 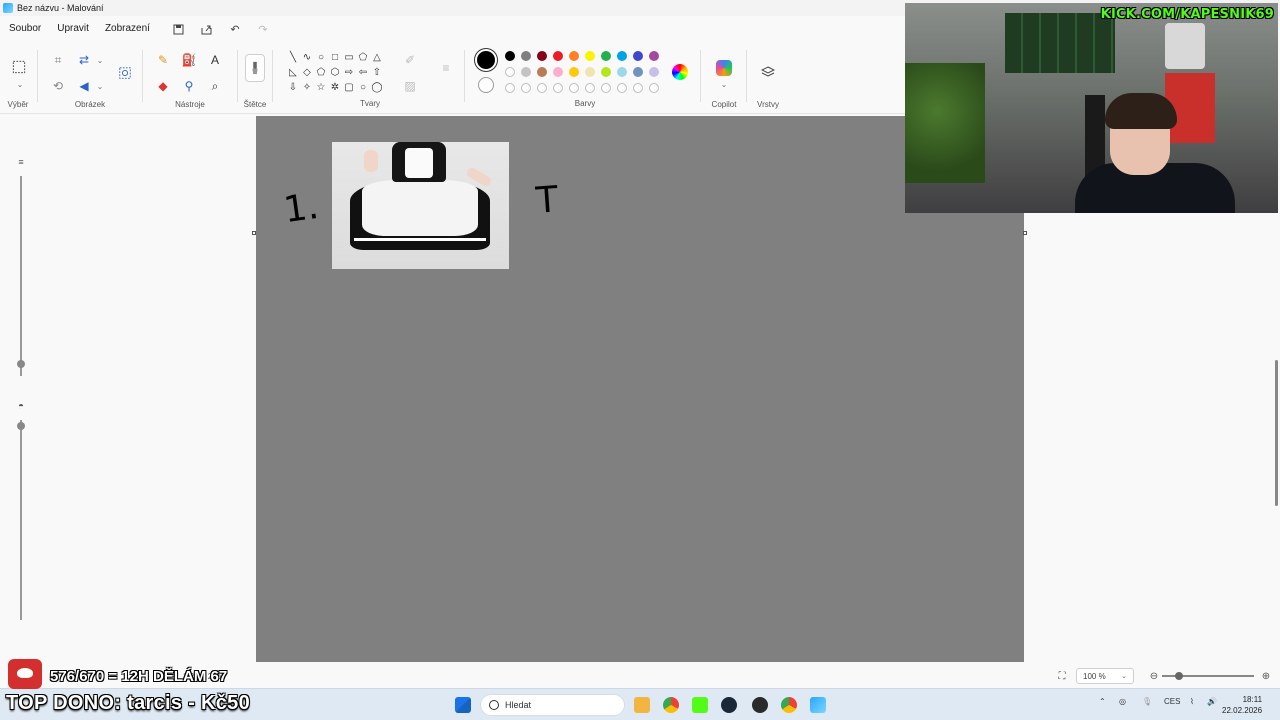 I want to click on remove-background-icon, so click(x=125, y=73).